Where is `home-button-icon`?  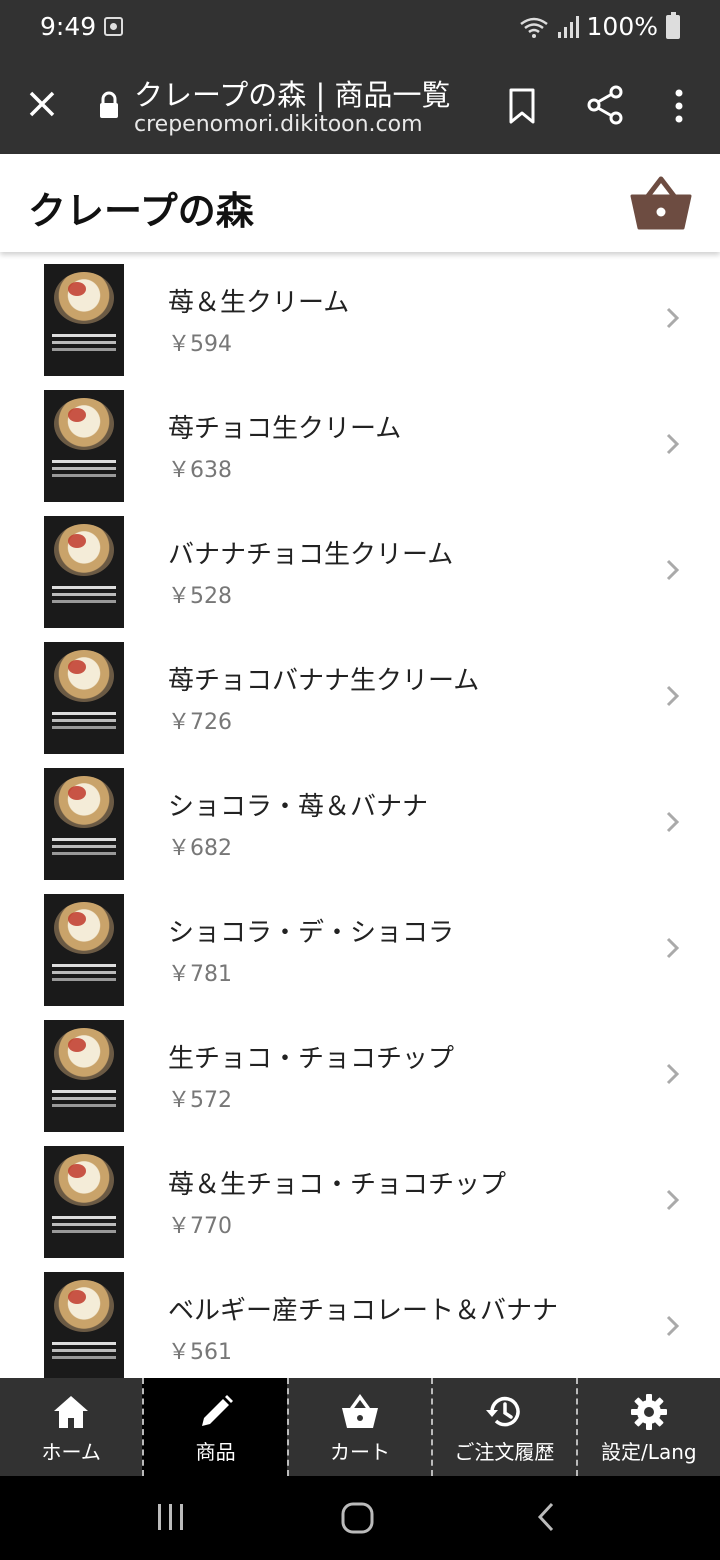
home-button-icon is located at coordinates (358, 1518).